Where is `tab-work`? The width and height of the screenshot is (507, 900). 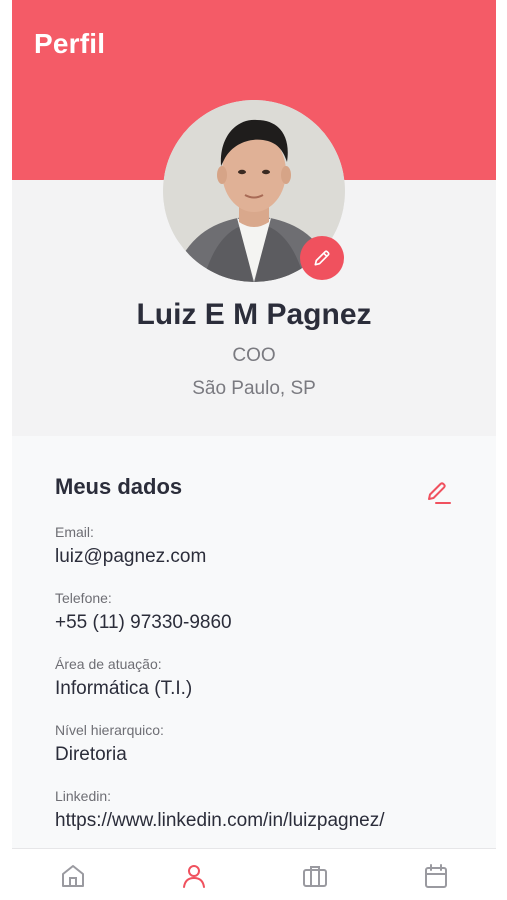
tab-work is located at coordinates (315, 876).